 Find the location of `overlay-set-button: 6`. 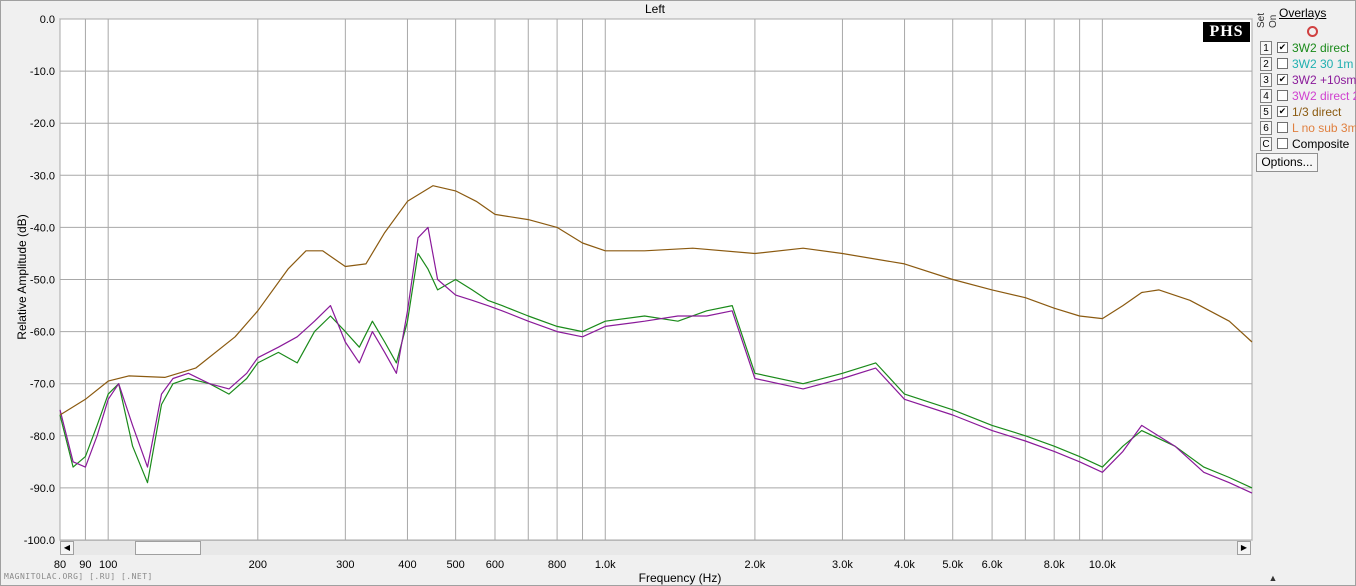

overlay-set-button: 6 is located at coordinates (1266, 128).